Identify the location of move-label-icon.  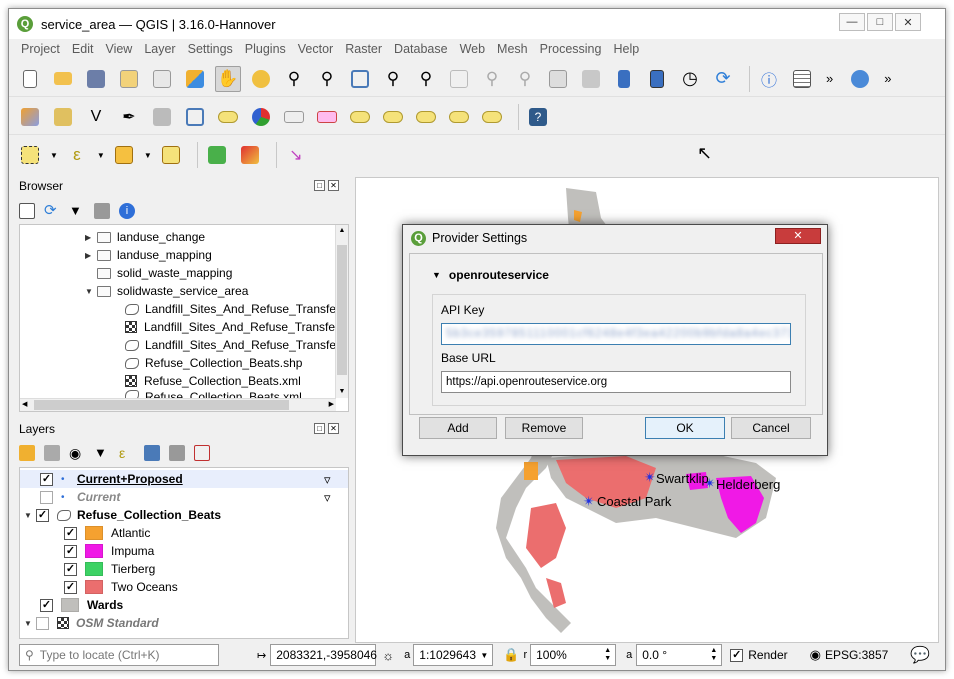
(426, 117).